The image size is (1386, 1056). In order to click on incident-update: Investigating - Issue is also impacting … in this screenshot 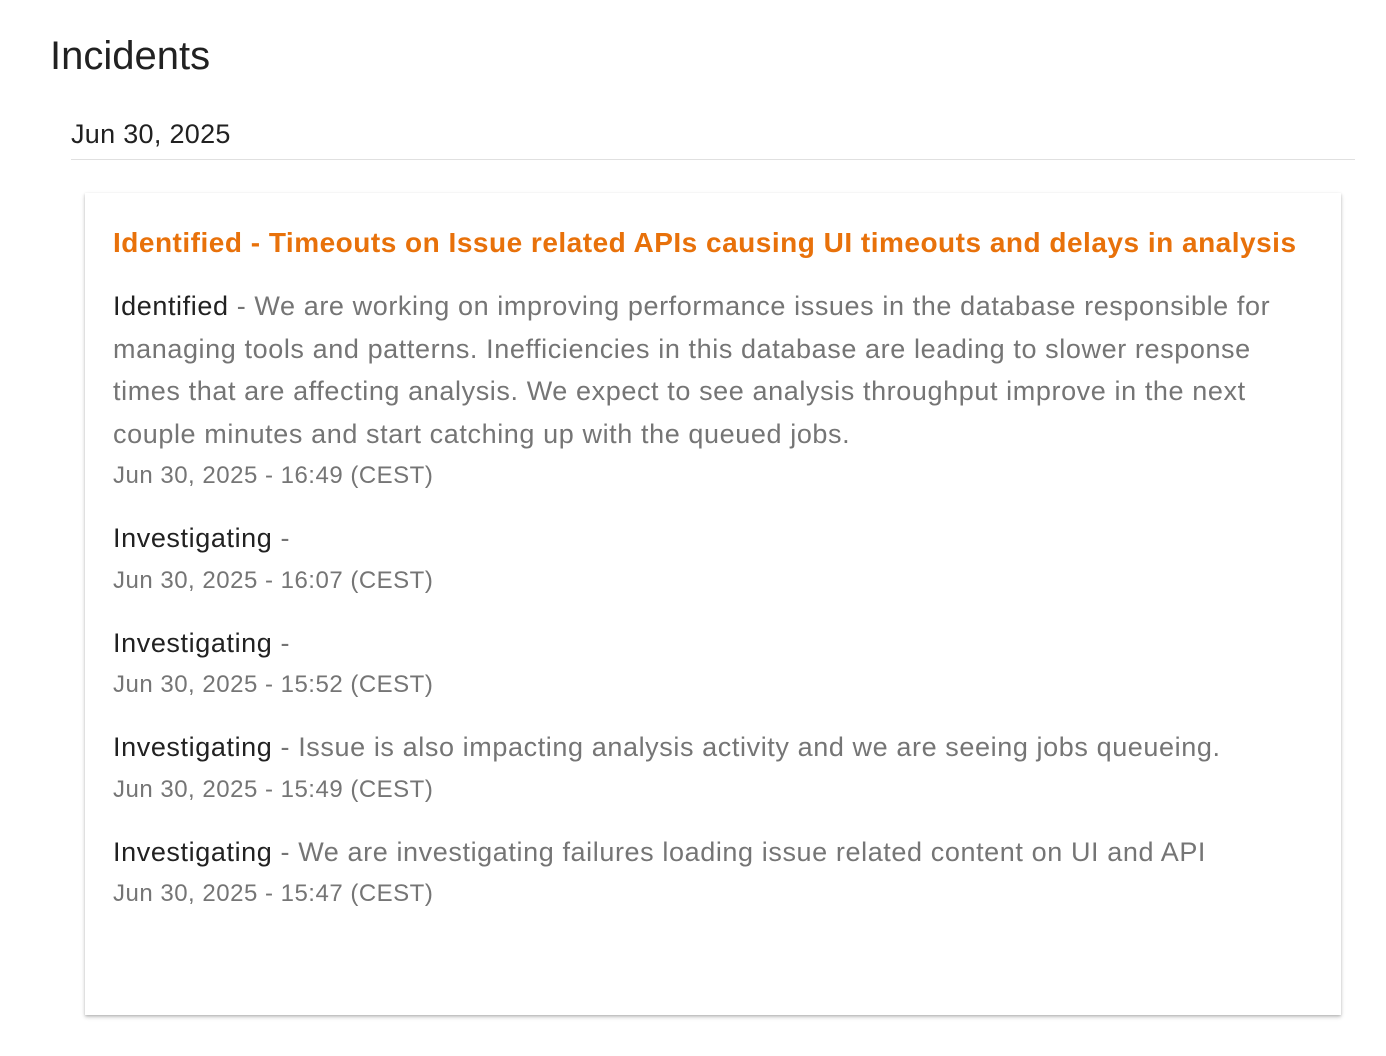, I will do `click(713, 768)`.